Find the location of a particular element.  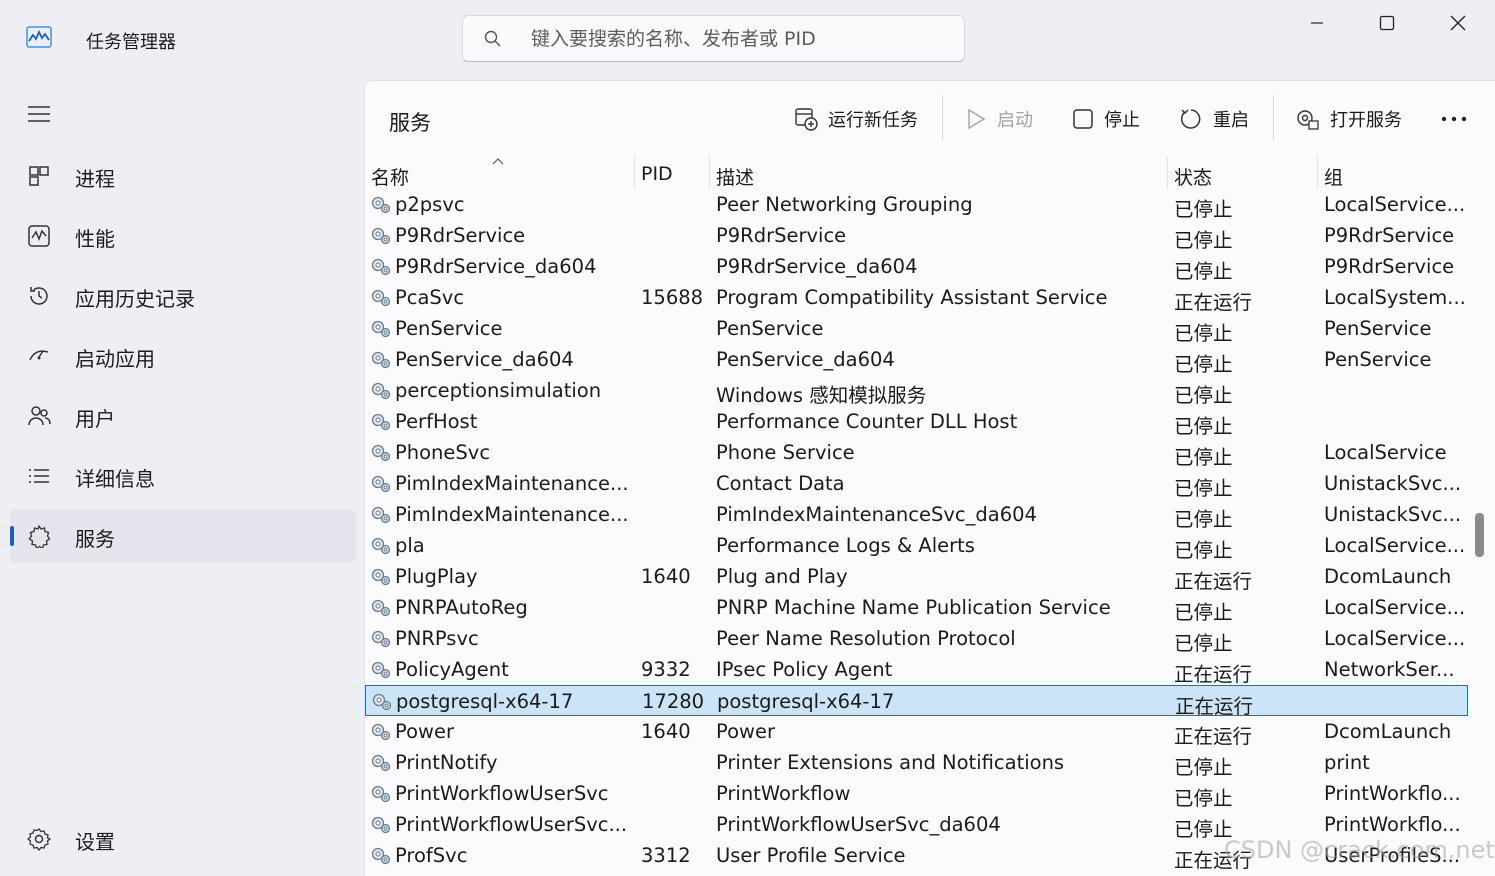

task-manager-icon is located at coordinates (39, 37).